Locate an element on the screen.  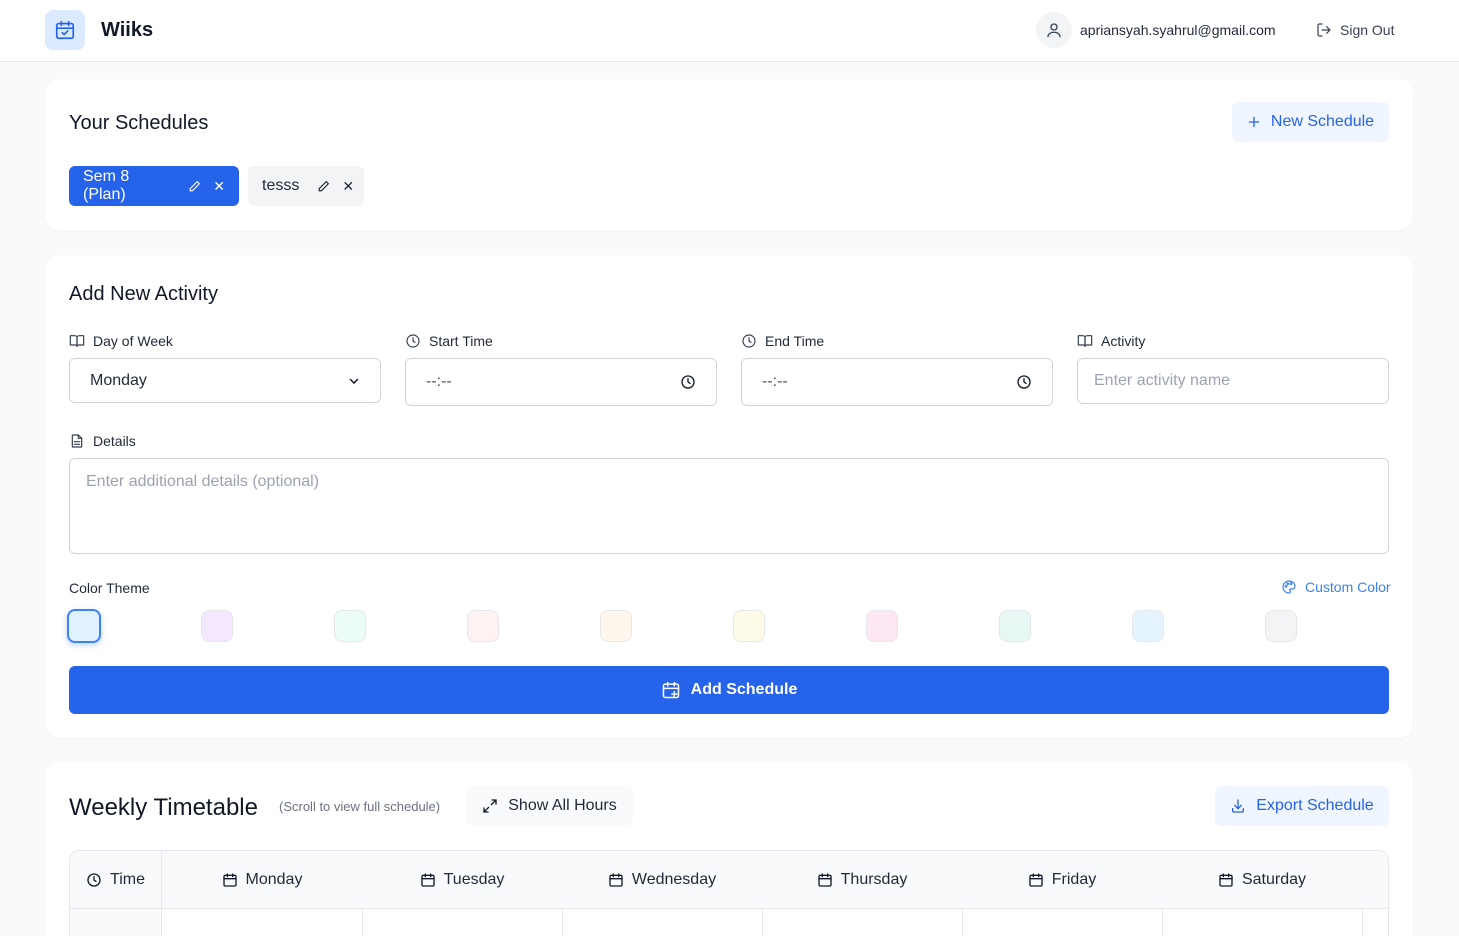
sign-out-button: Sign Out is located at coordinates (1355, 30).